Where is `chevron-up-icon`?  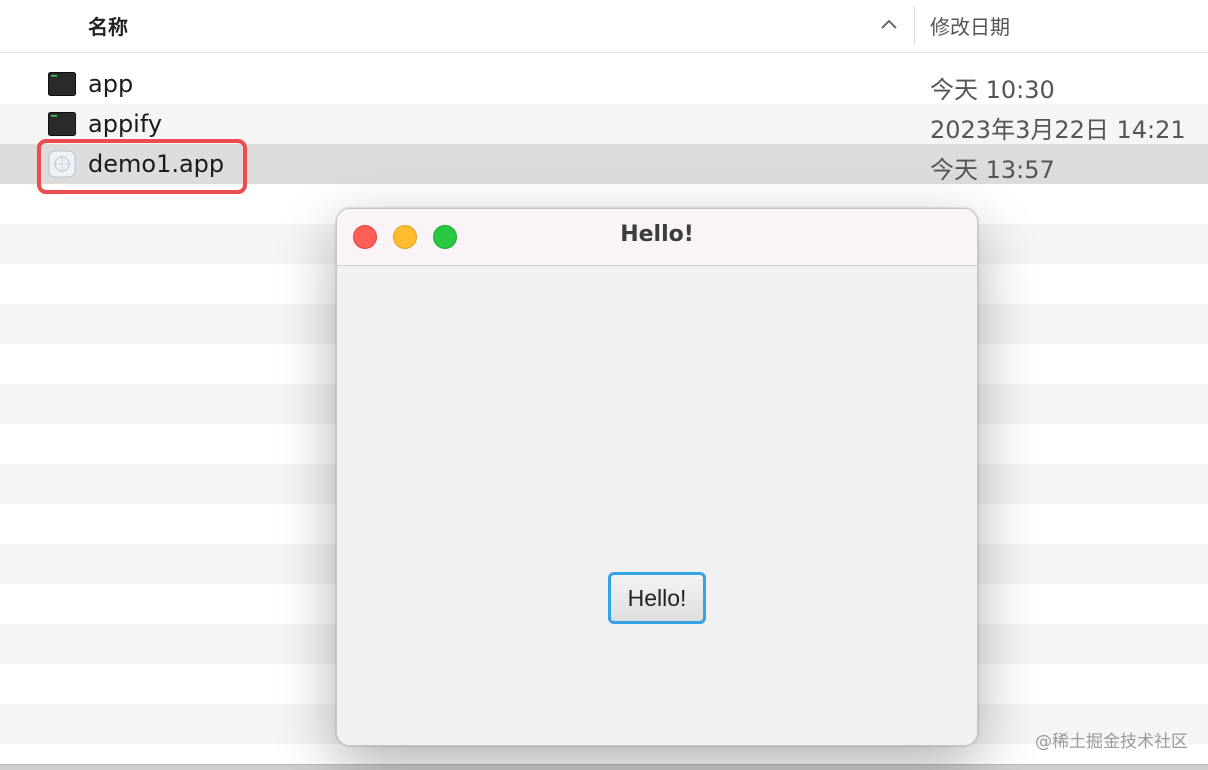
chevron-up-icon is located at coordinates (889, 24).